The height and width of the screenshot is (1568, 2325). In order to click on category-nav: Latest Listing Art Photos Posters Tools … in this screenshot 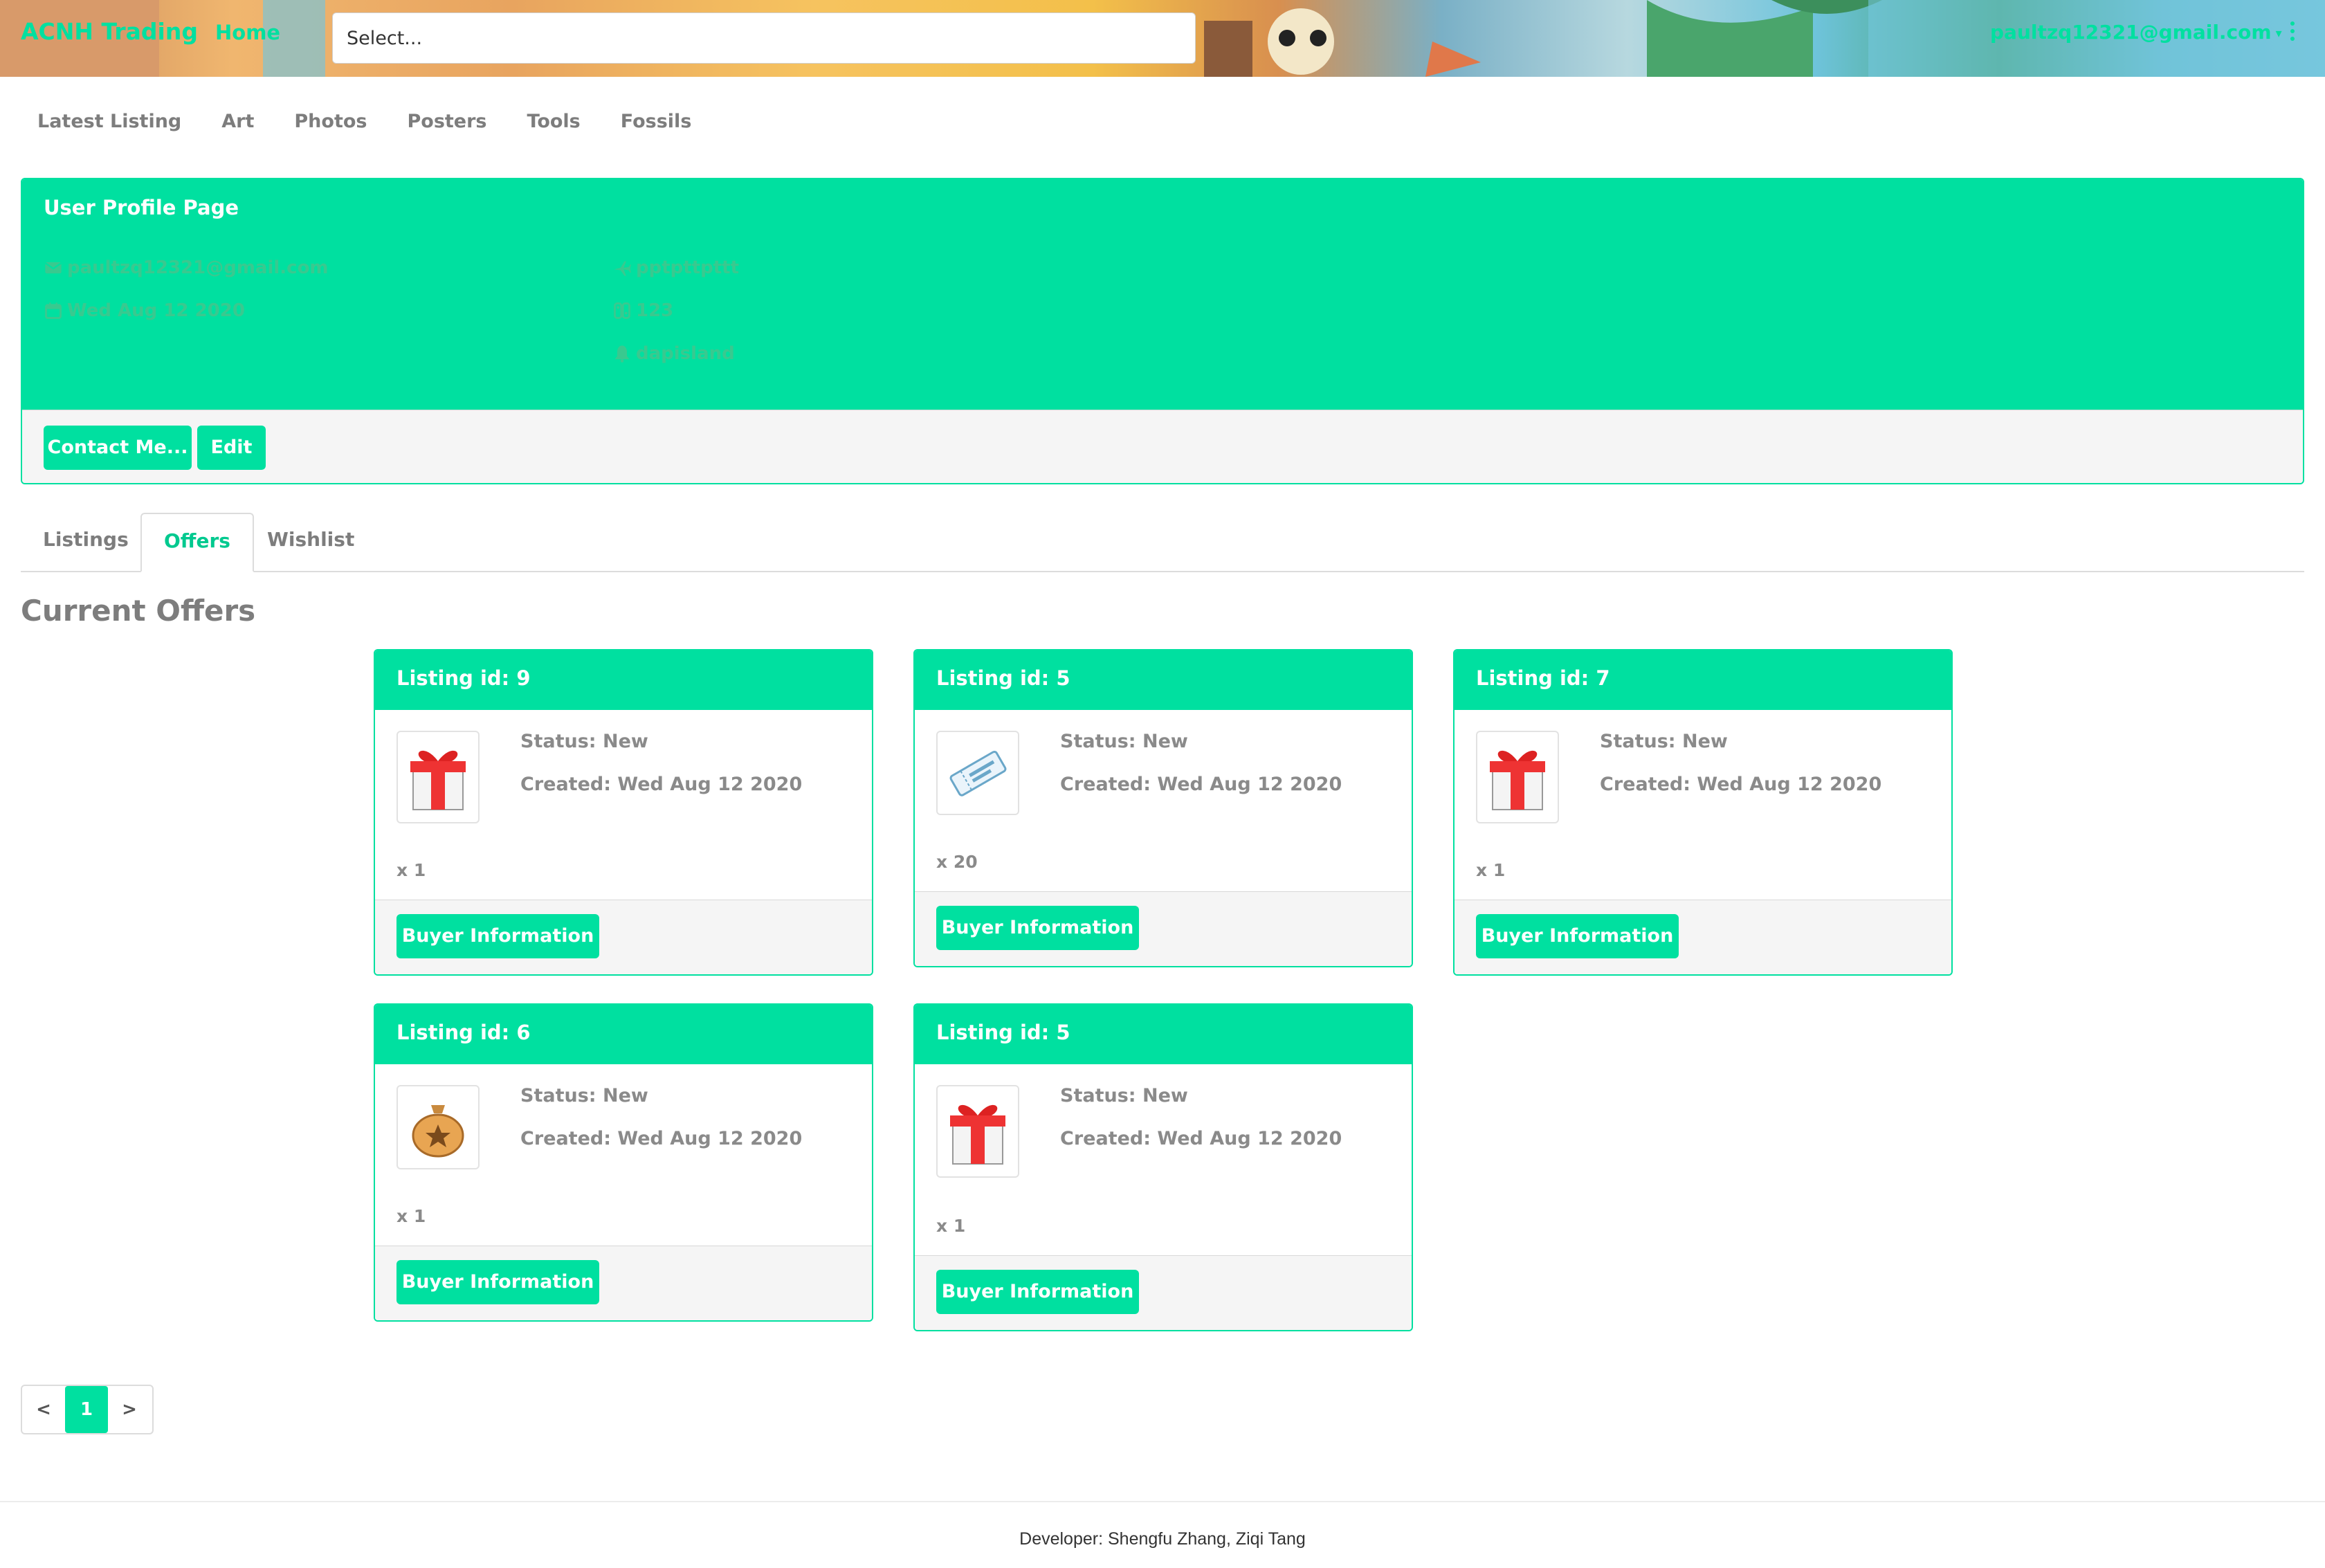, I will do `click(384, 121)`.